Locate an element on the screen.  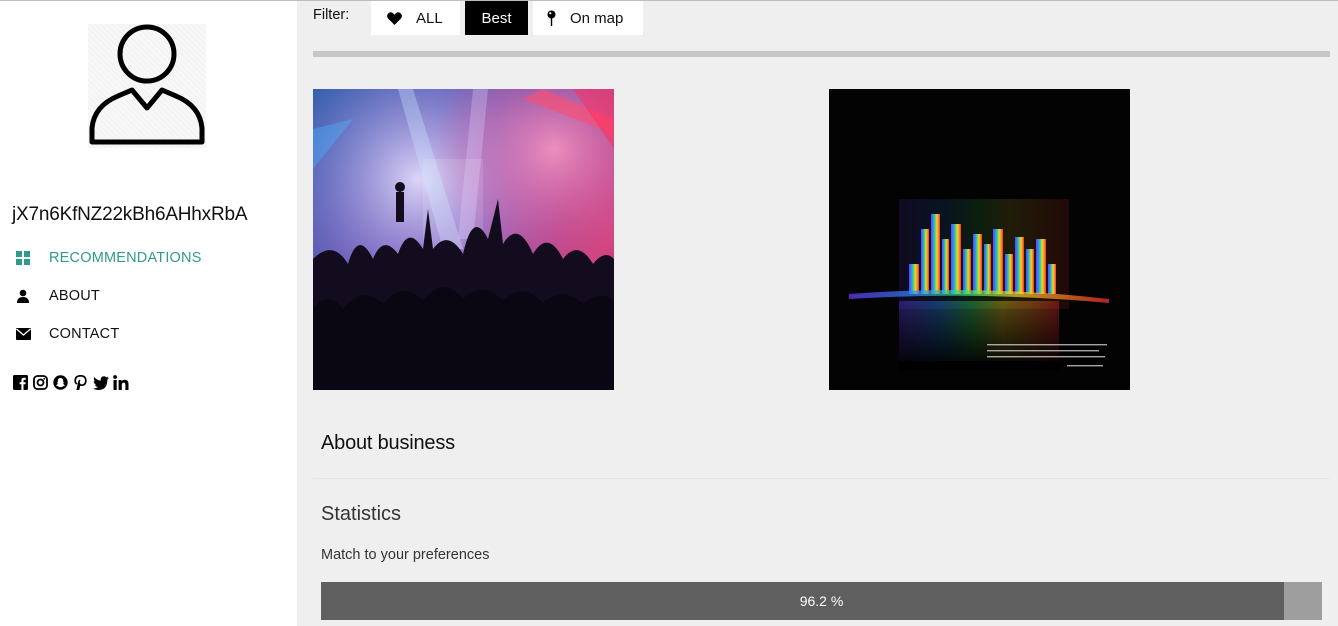
social-links is located at coordinates (70, 382).